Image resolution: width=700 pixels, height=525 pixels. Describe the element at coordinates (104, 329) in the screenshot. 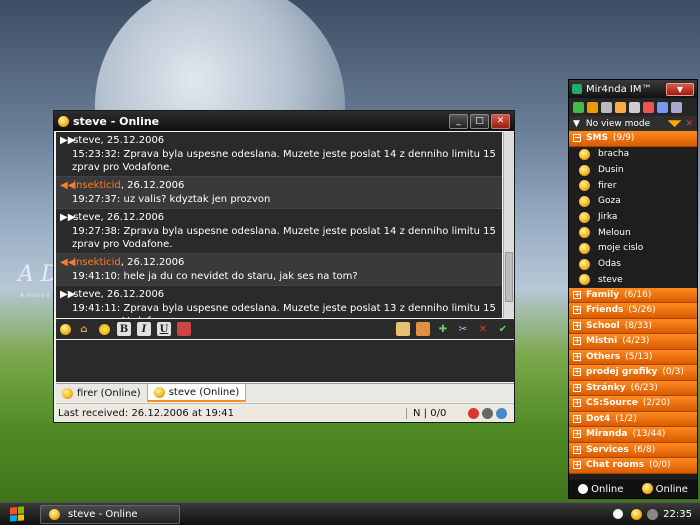

I see `smiley-icon` at that location.